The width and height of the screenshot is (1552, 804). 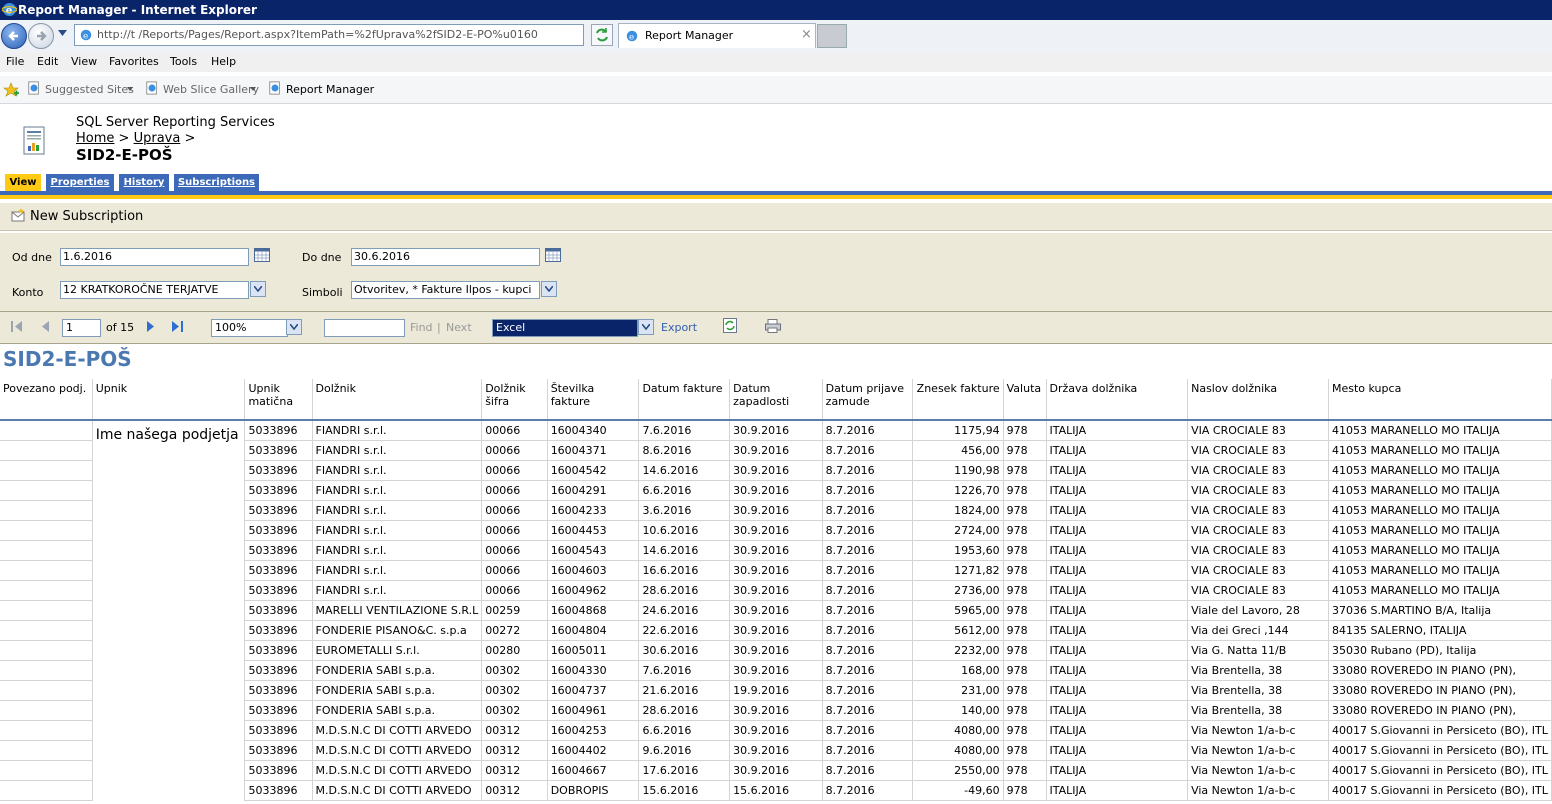 What do you see at coordinates (364, 328) in the screenshot?
I see `find-input` at bounding box center [364, 328].